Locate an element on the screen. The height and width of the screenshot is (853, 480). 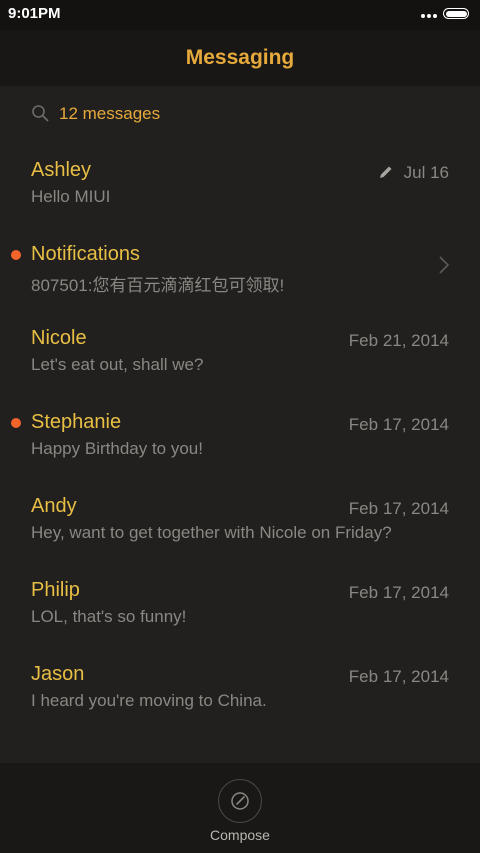
app-header: Messaging is located at coordinates (240, 58).